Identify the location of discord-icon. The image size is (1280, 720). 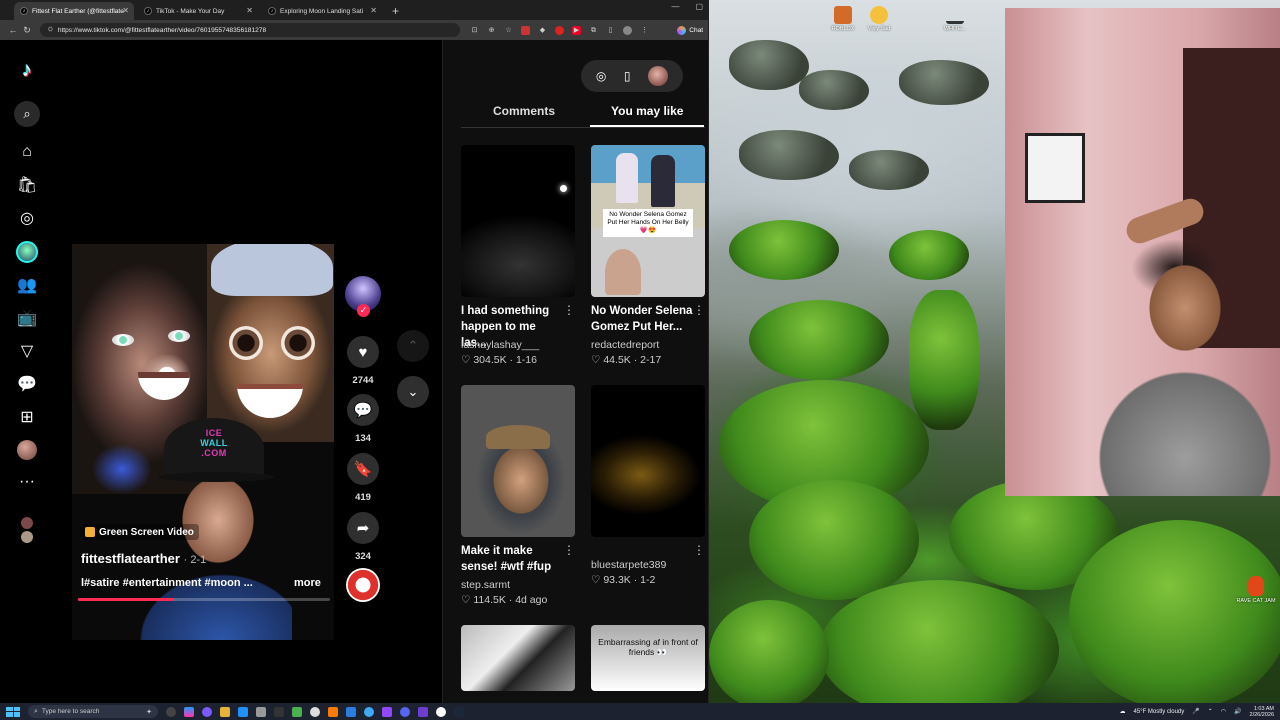
(405, 711).